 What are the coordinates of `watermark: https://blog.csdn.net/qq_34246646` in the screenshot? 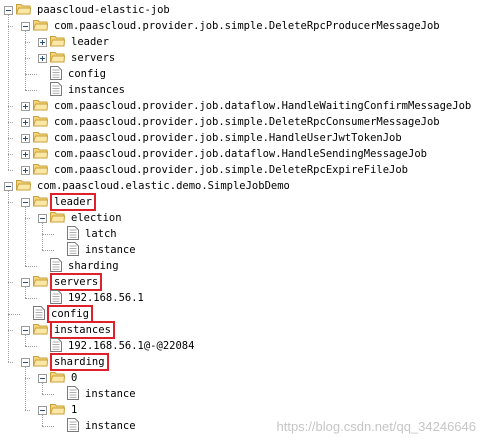 It's located at (376, 426).